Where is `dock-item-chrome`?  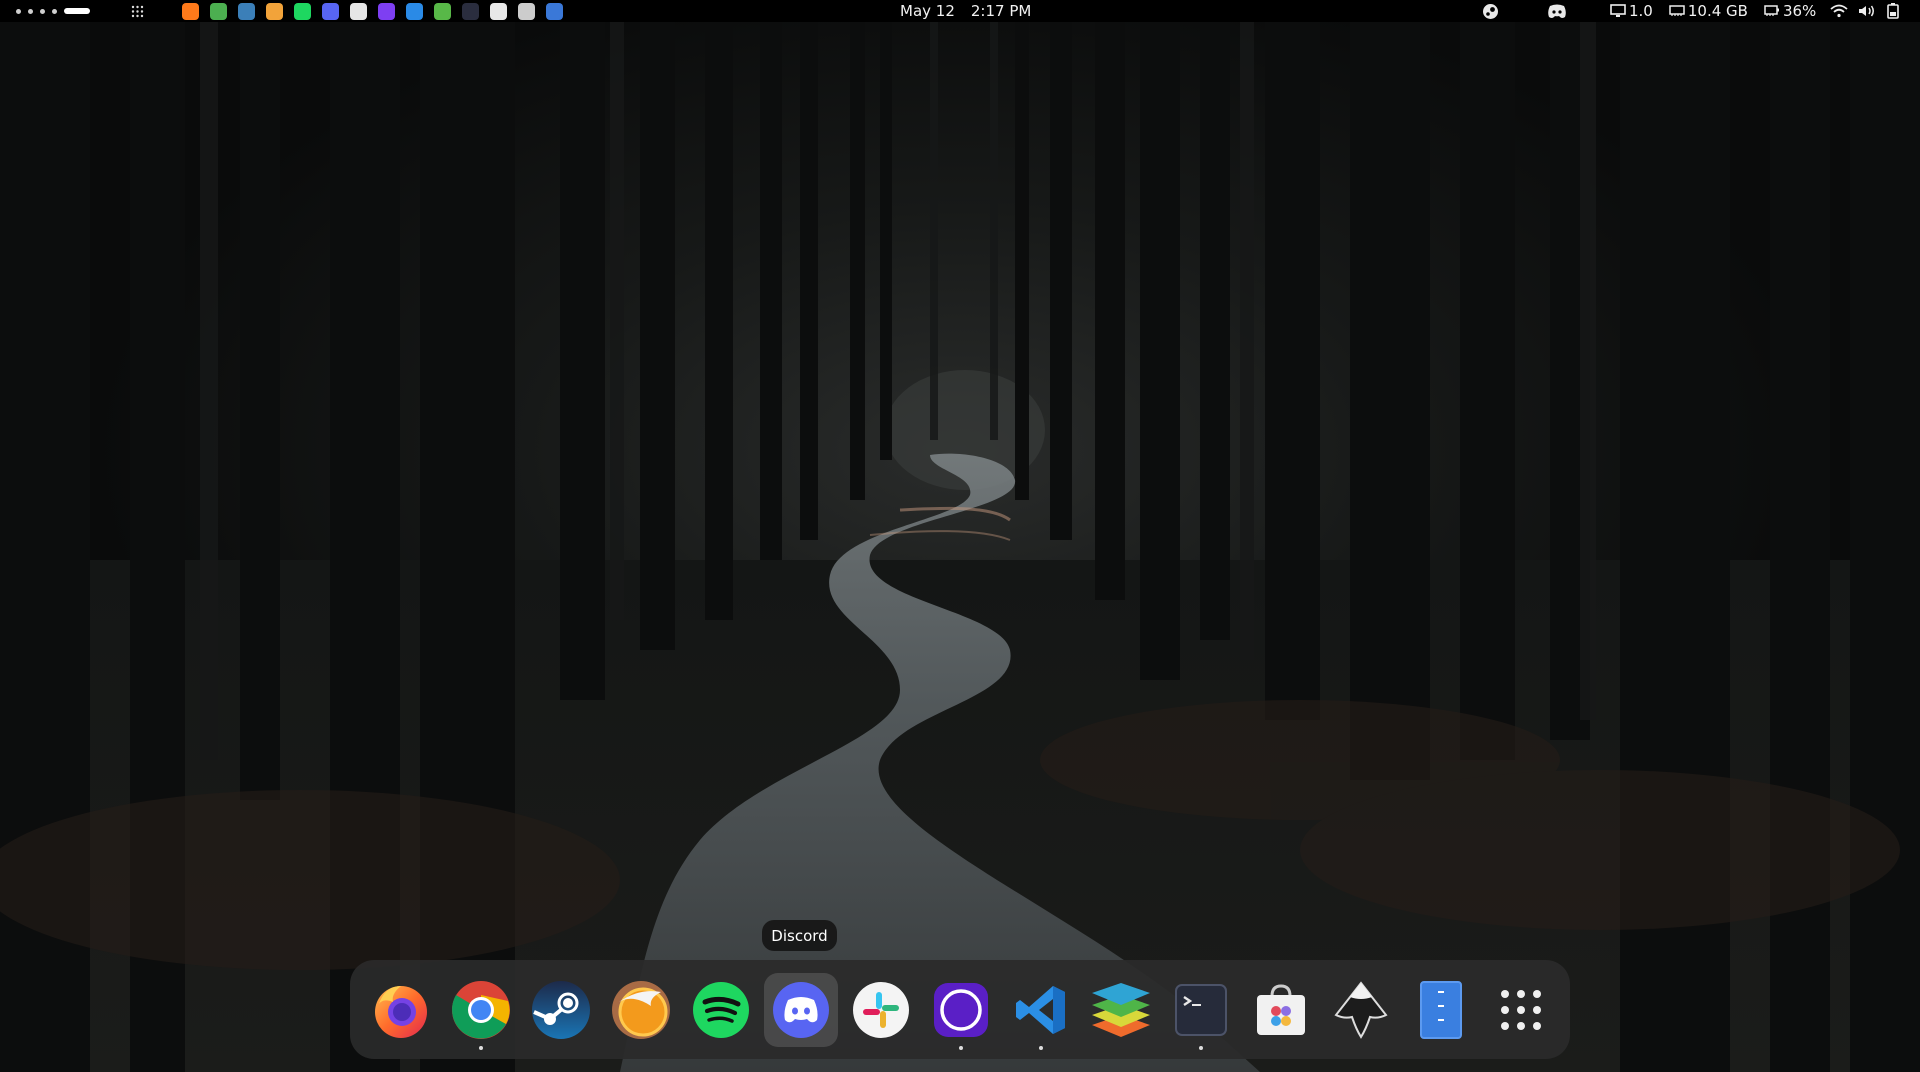
dock-item-chrome is located at coordinates (481, 1011).